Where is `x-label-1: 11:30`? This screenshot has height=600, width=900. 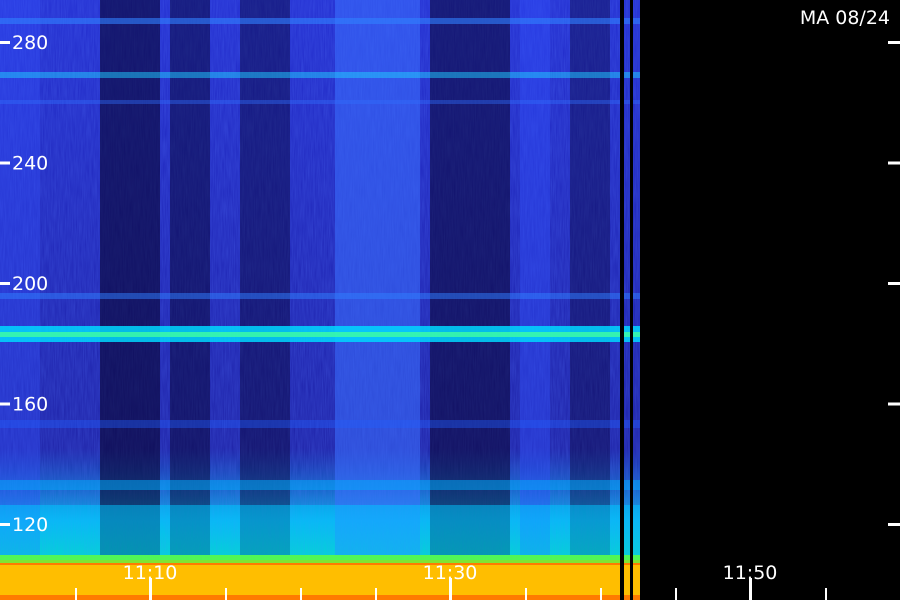 x-label-1: 11:30 is located at coordinates (450, 573).